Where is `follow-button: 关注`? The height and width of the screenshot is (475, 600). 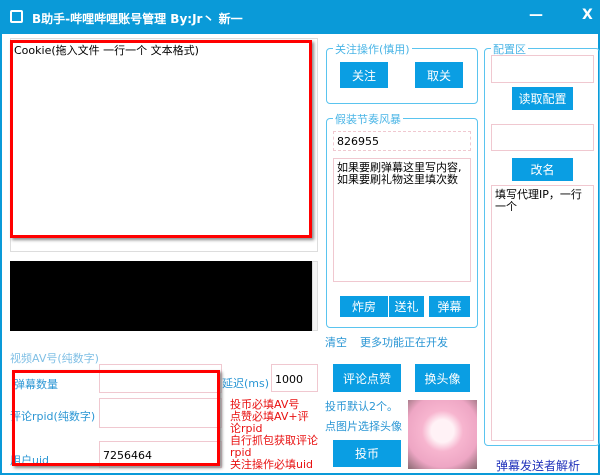
follow-button: 关注 is located at coordinates (364, 75).